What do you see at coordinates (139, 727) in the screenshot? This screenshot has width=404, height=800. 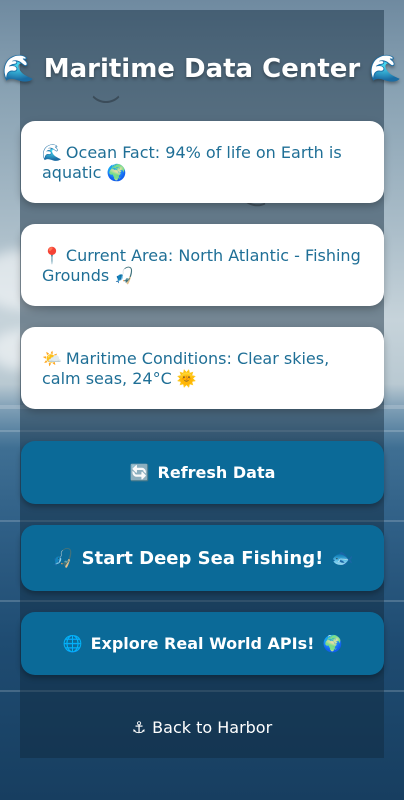 I see `anchor-icon: ⚓` at bounding box center [139, 727].